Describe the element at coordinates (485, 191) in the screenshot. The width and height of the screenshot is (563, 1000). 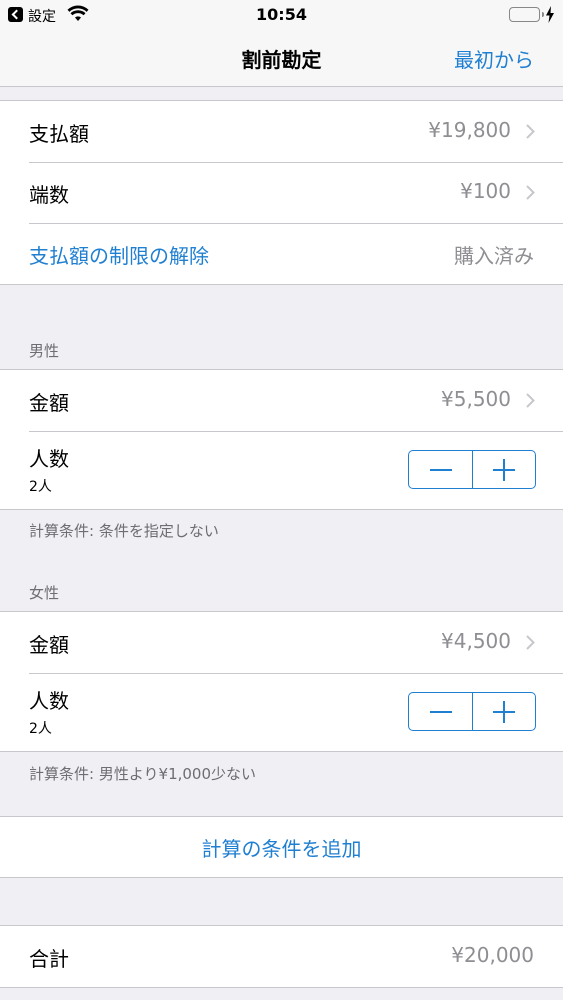
I see `fraction-value: ¥100` at that location.